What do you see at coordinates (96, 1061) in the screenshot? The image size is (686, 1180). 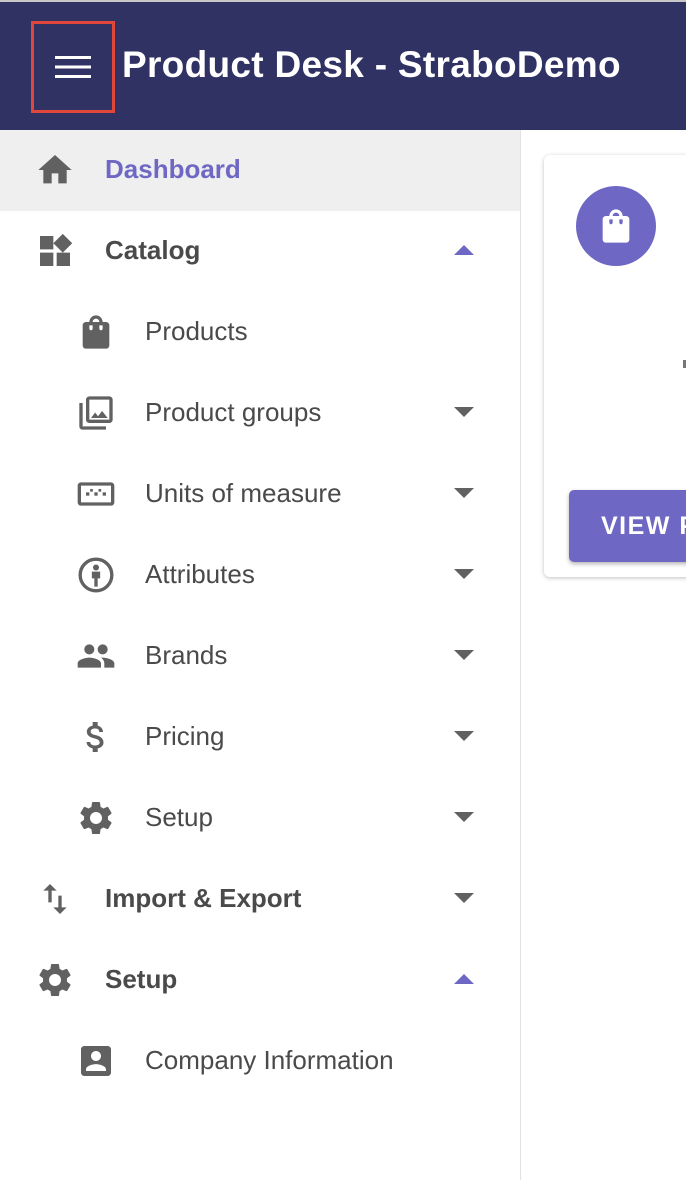 I see `account-box-icon` at bounding box center [96, 1061].